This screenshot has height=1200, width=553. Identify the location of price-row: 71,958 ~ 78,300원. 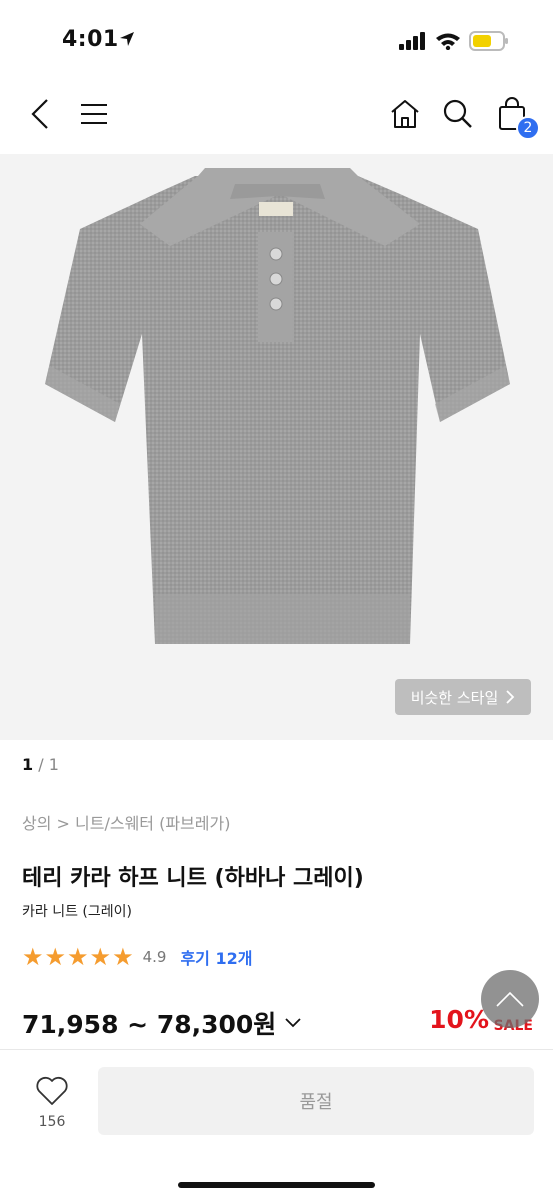
(162, 1023).